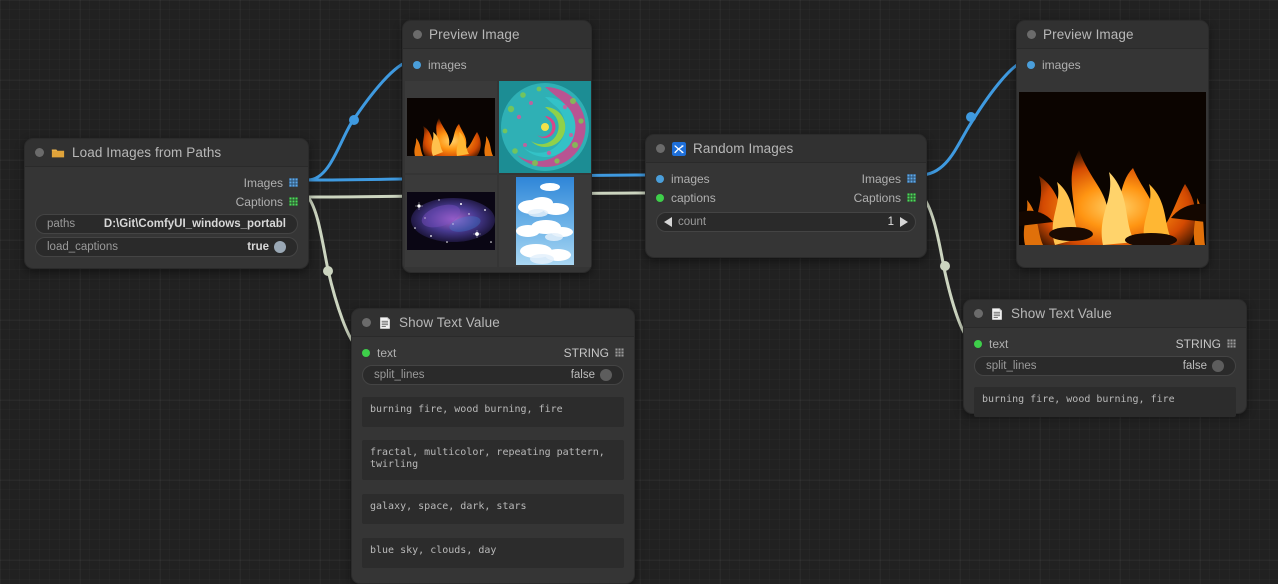  Describe the element at coordinates (493, 509) in the screenshot. I see `text-output-box: galaxy, space, dark, stars` at that location.